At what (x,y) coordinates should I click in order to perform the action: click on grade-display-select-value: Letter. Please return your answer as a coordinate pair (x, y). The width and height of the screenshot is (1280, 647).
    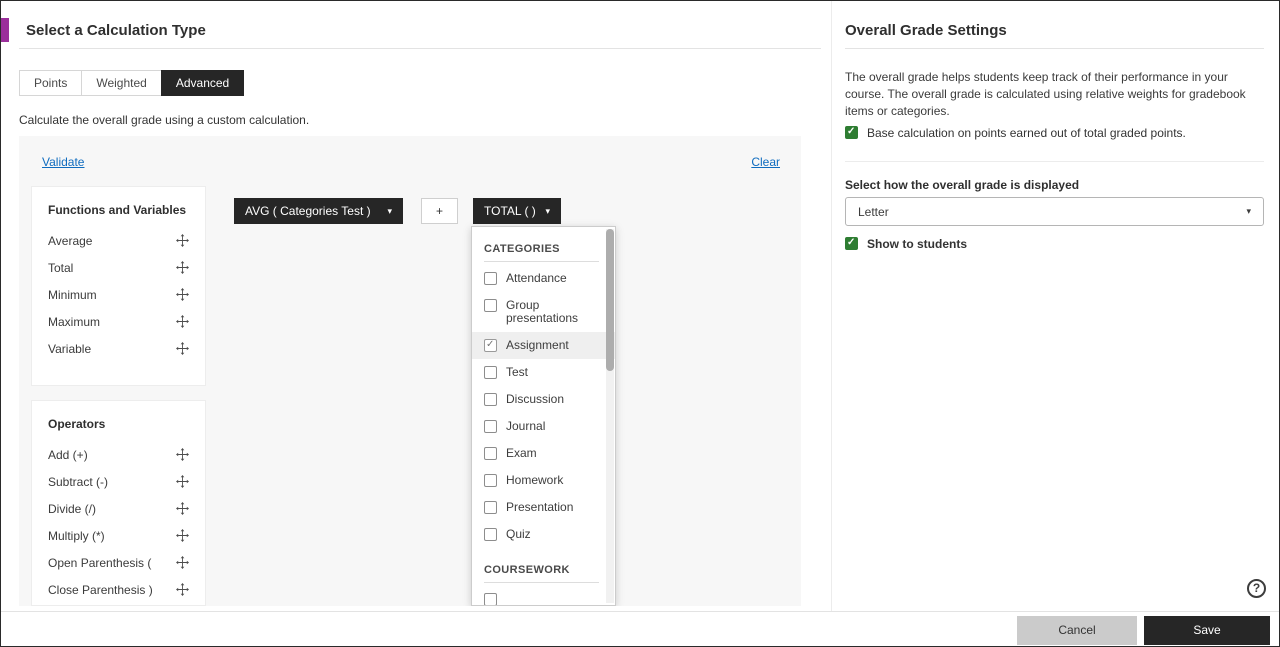
    Looking at the image, I should click on (873, 211).